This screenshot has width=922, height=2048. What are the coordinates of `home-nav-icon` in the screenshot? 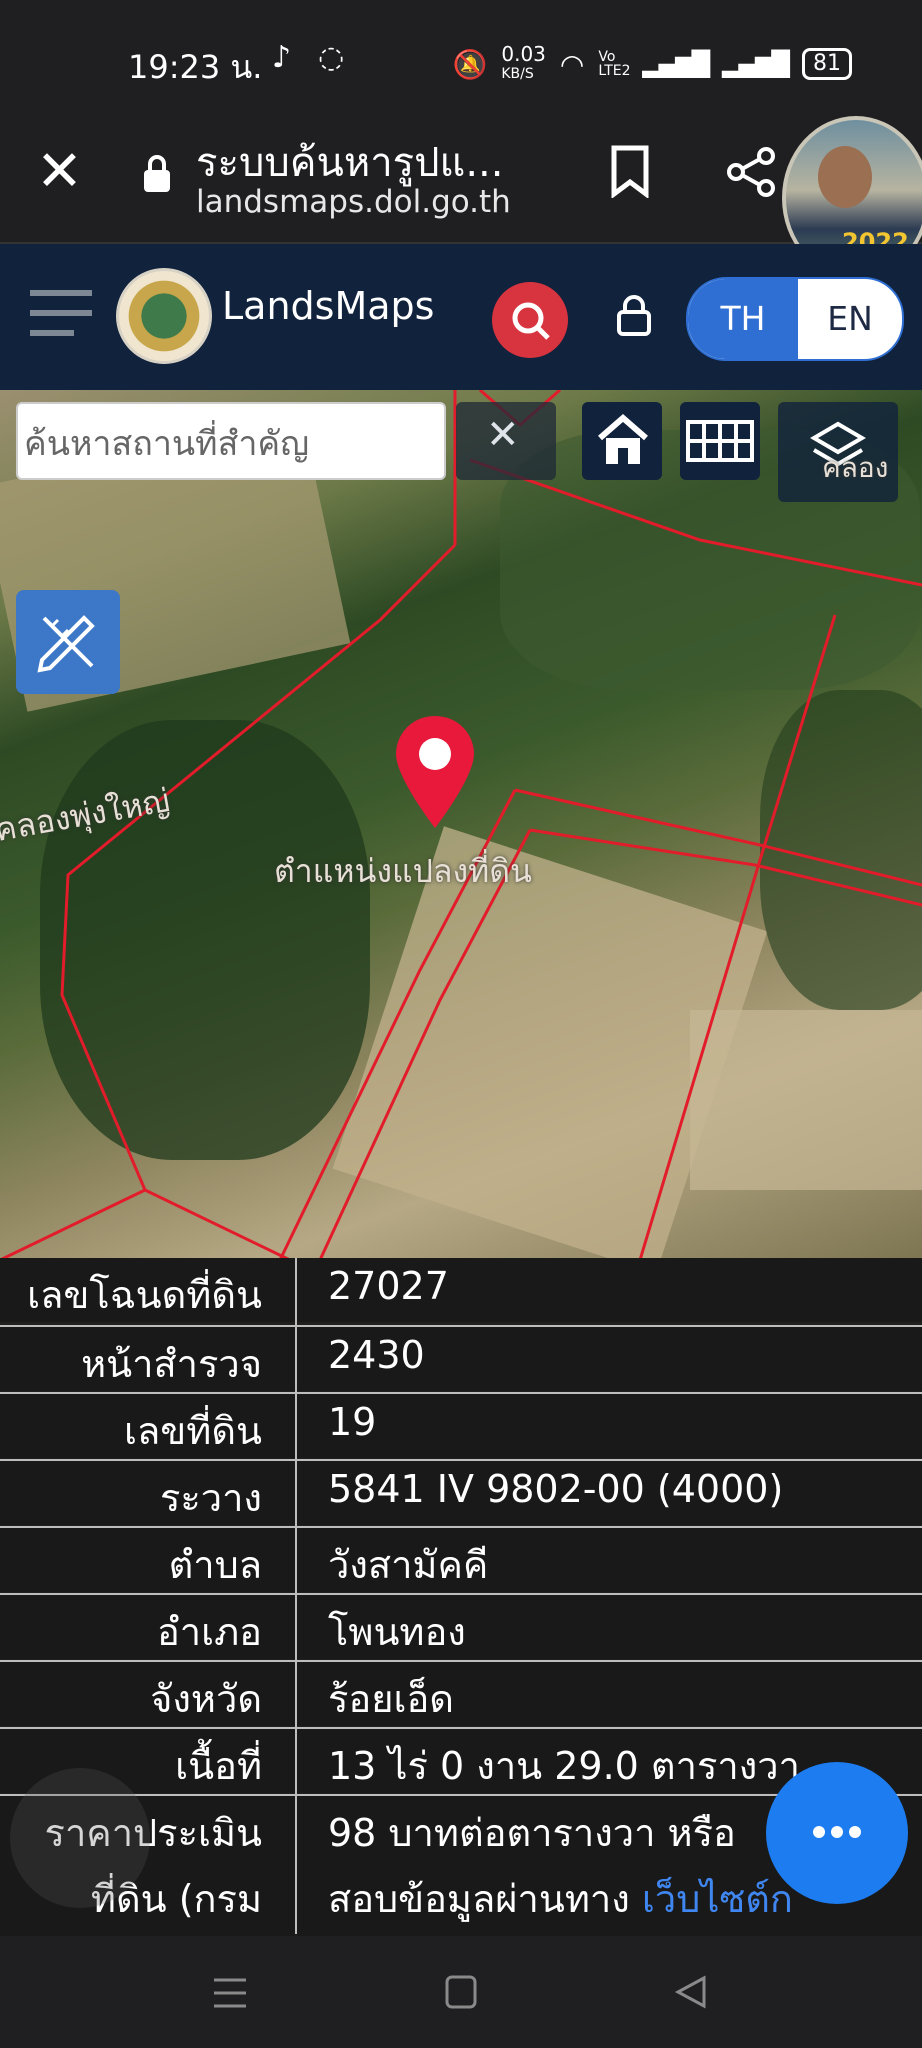 It's located at (461, 1992).